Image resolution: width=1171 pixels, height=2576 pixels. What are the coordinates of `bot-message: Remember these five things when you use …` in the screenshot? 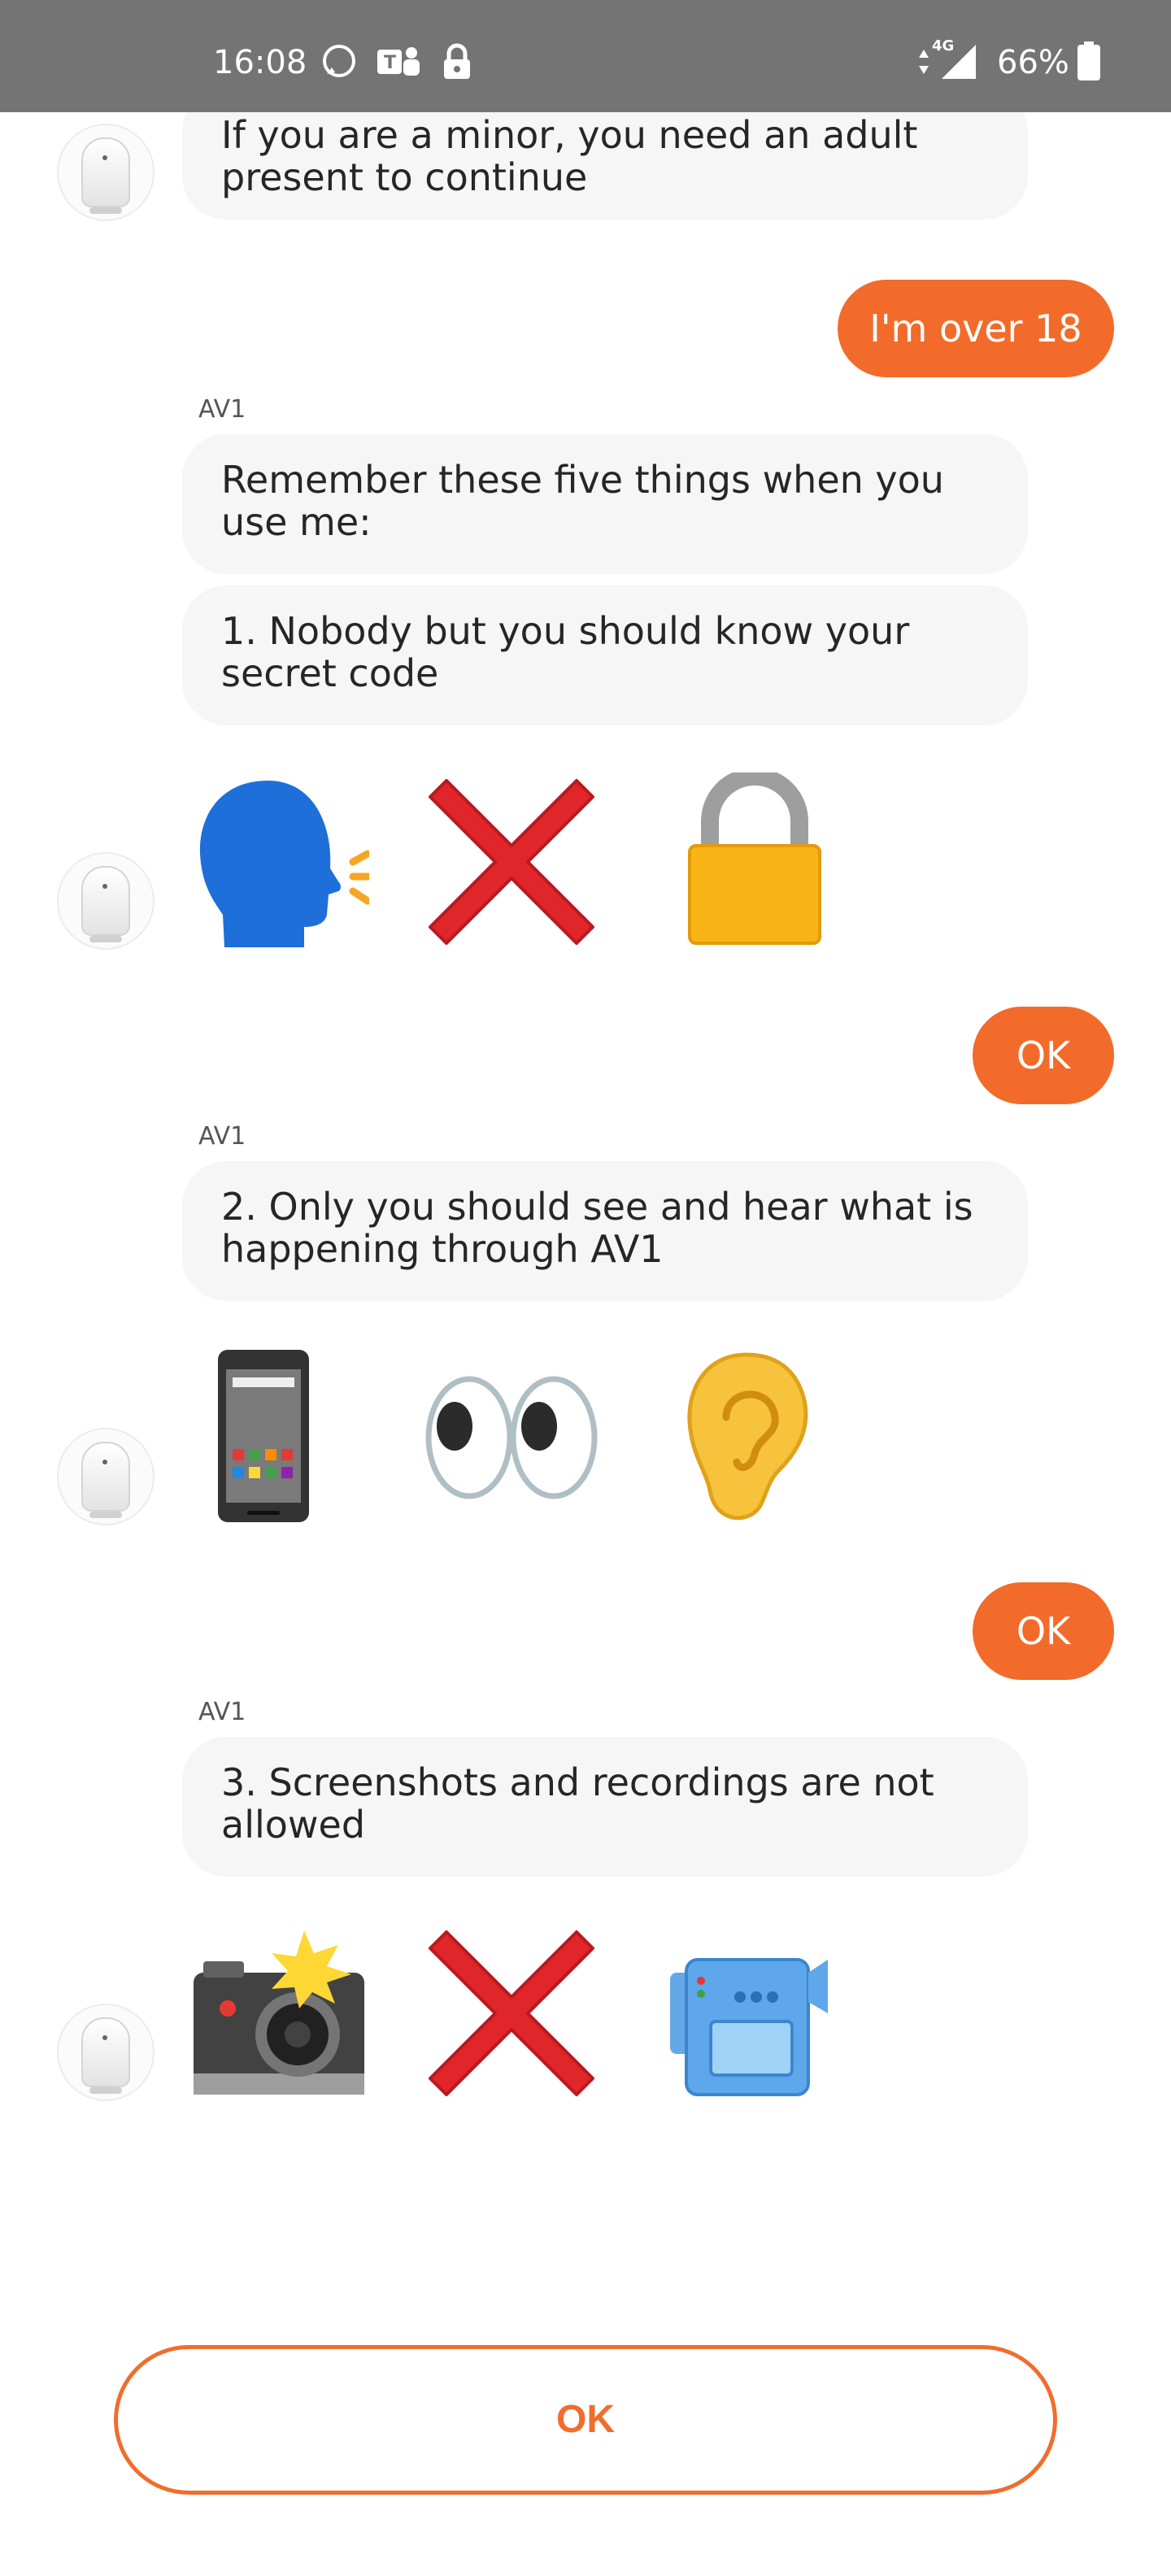 It's located at (605, 504).